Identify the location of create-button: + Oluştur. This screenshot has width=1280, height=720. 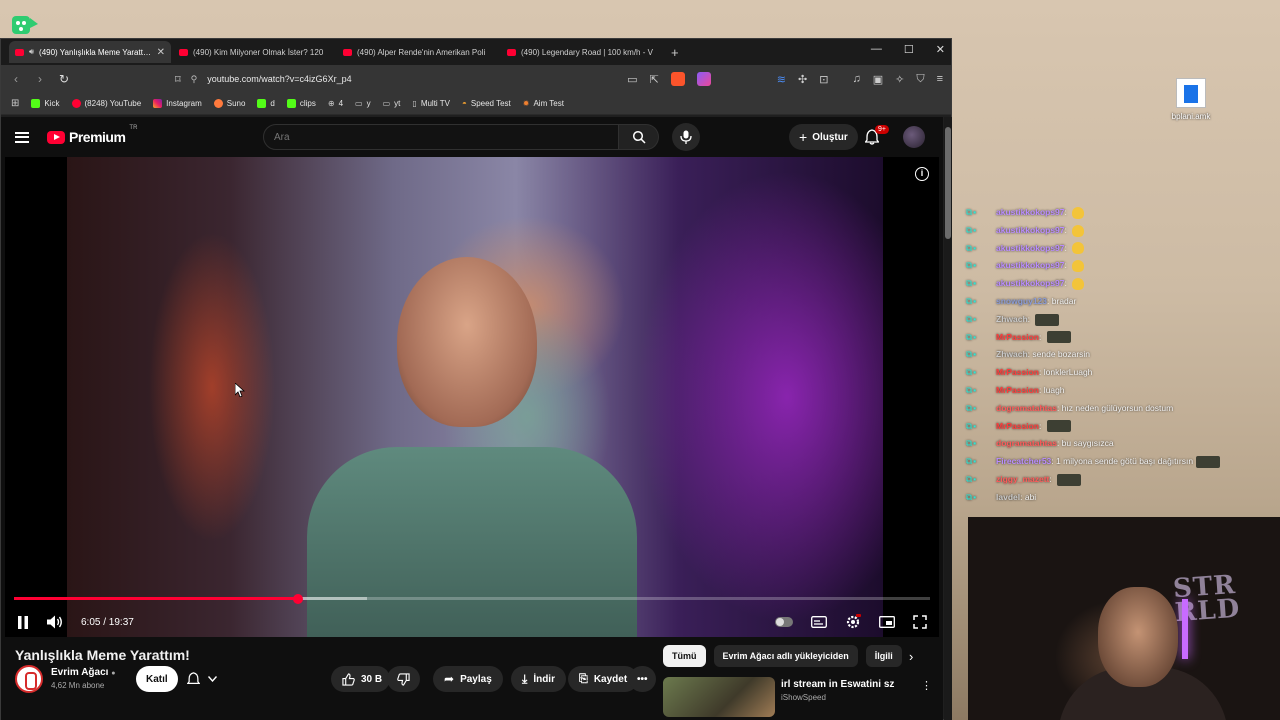
(823, 137).